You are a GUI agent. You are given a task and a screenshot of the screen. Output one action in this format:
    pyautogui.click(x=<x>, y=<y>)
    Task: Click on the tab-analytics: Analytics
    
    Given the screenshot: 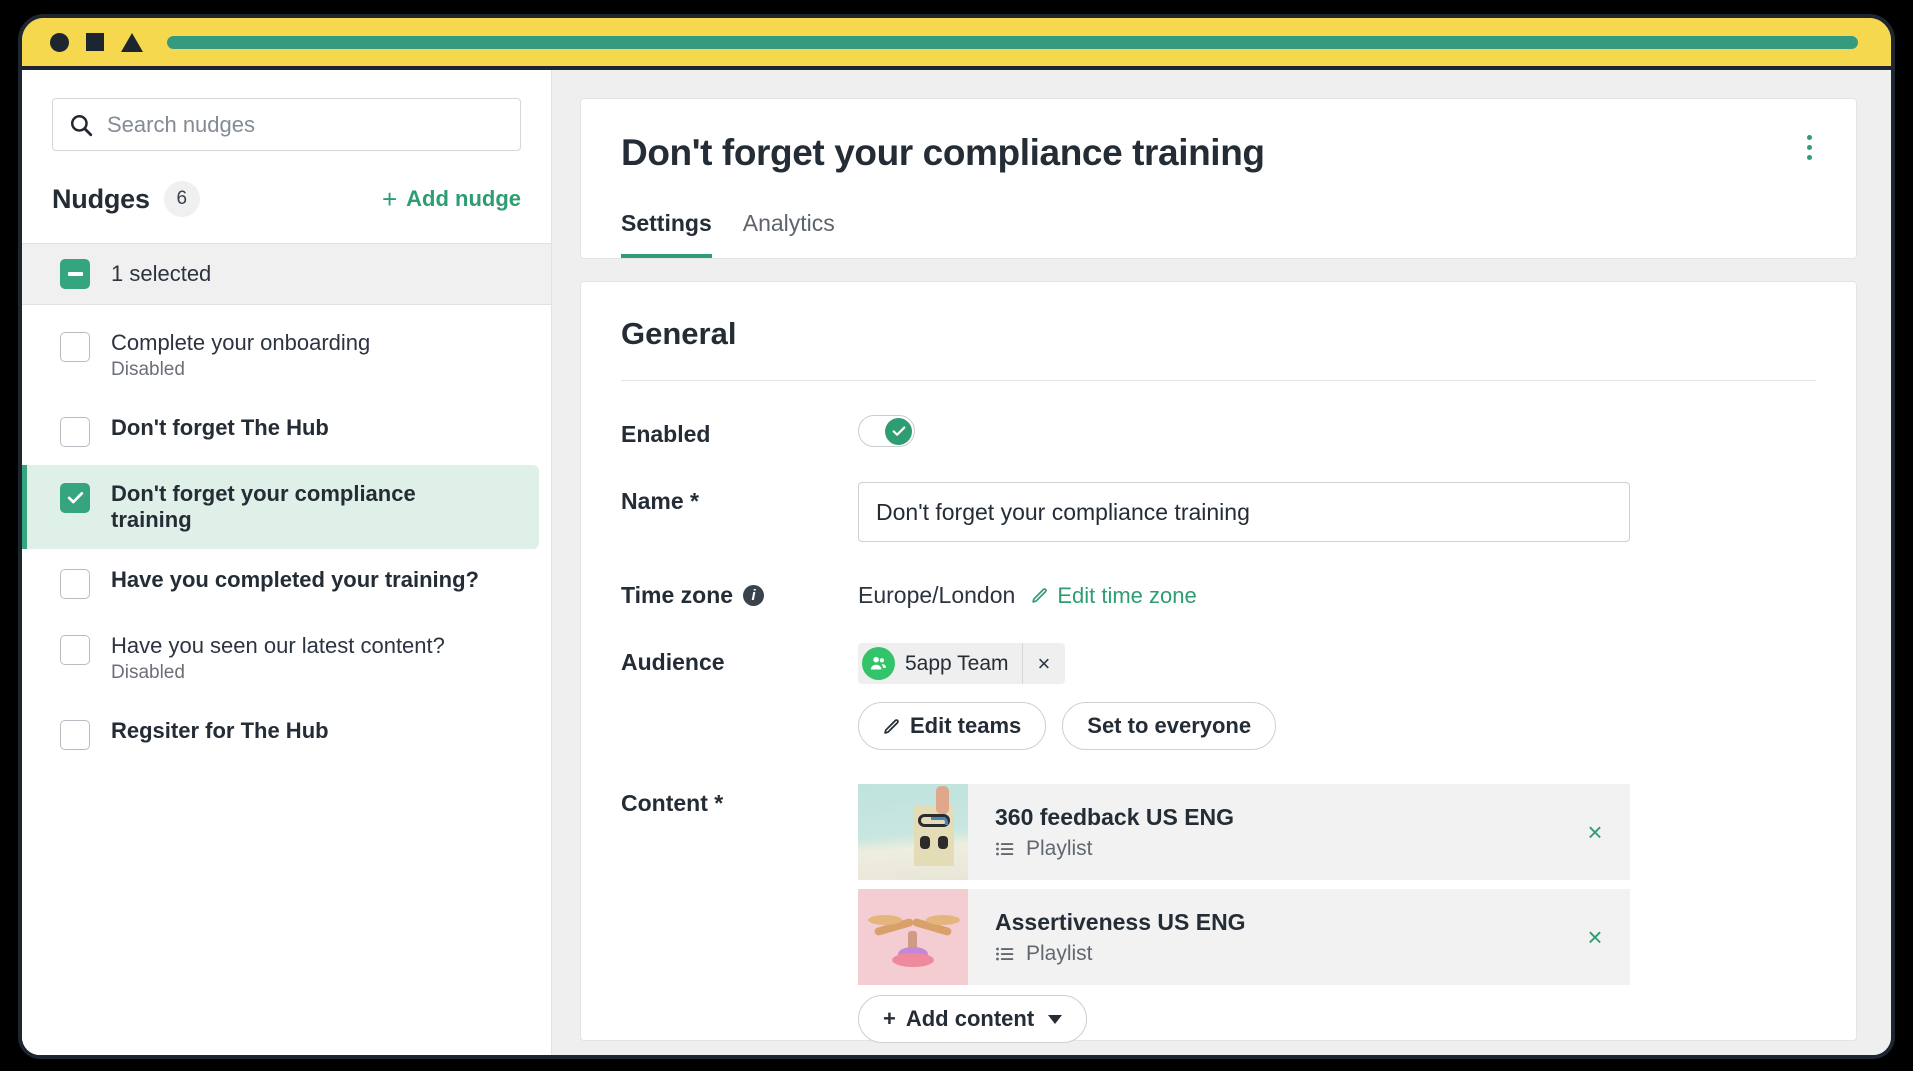 What is the action you would take?
    pyautogui.click(x=789, y=234)
    